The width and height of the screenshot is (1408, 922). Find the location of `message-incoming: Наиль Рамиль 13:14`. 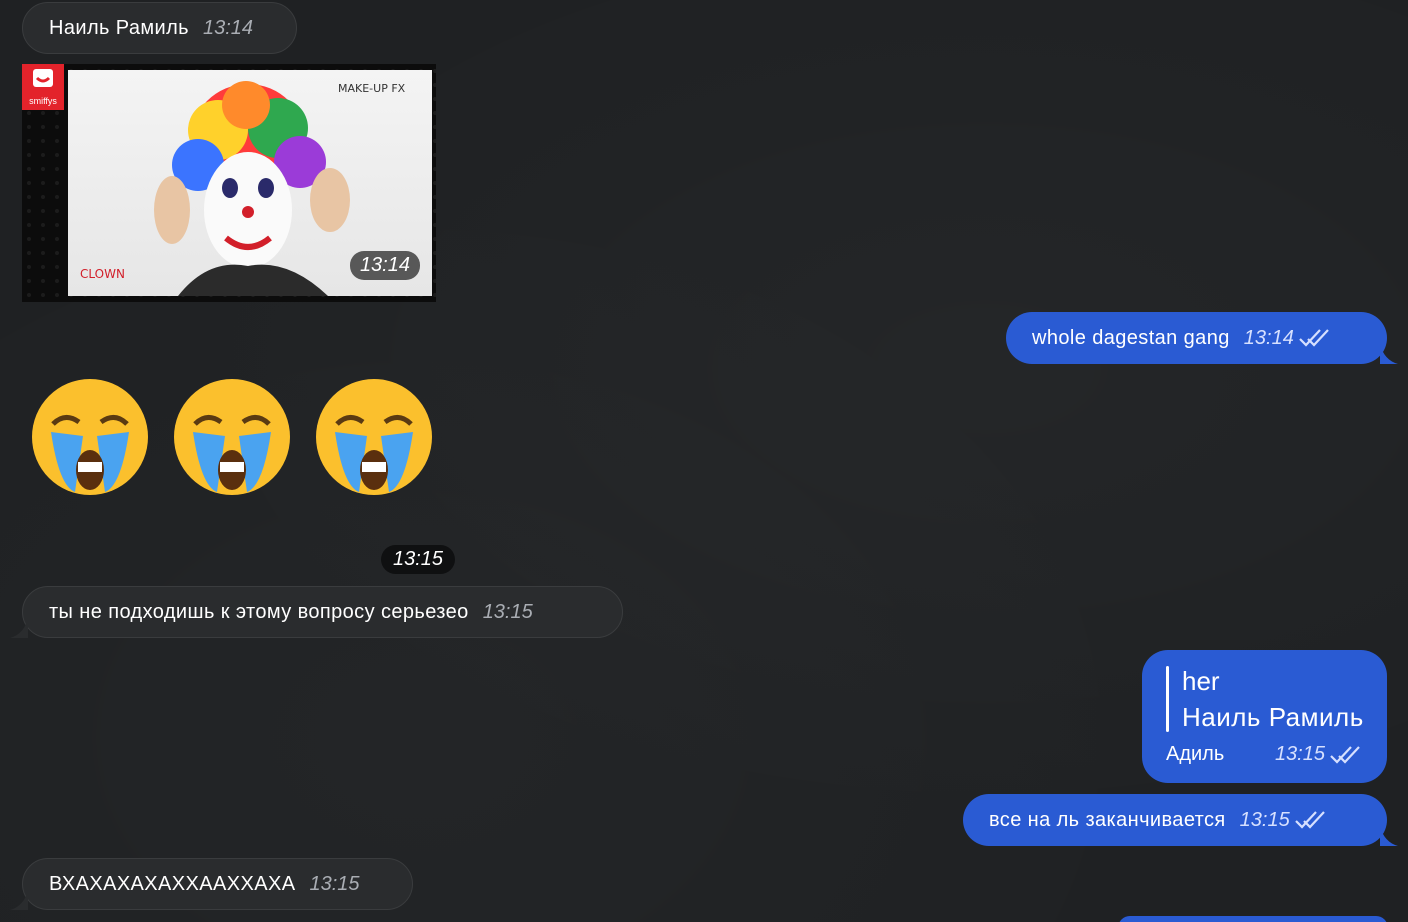

message-incoming: Наиль Рамиль 13:14 is located at coordinates (159, 28).